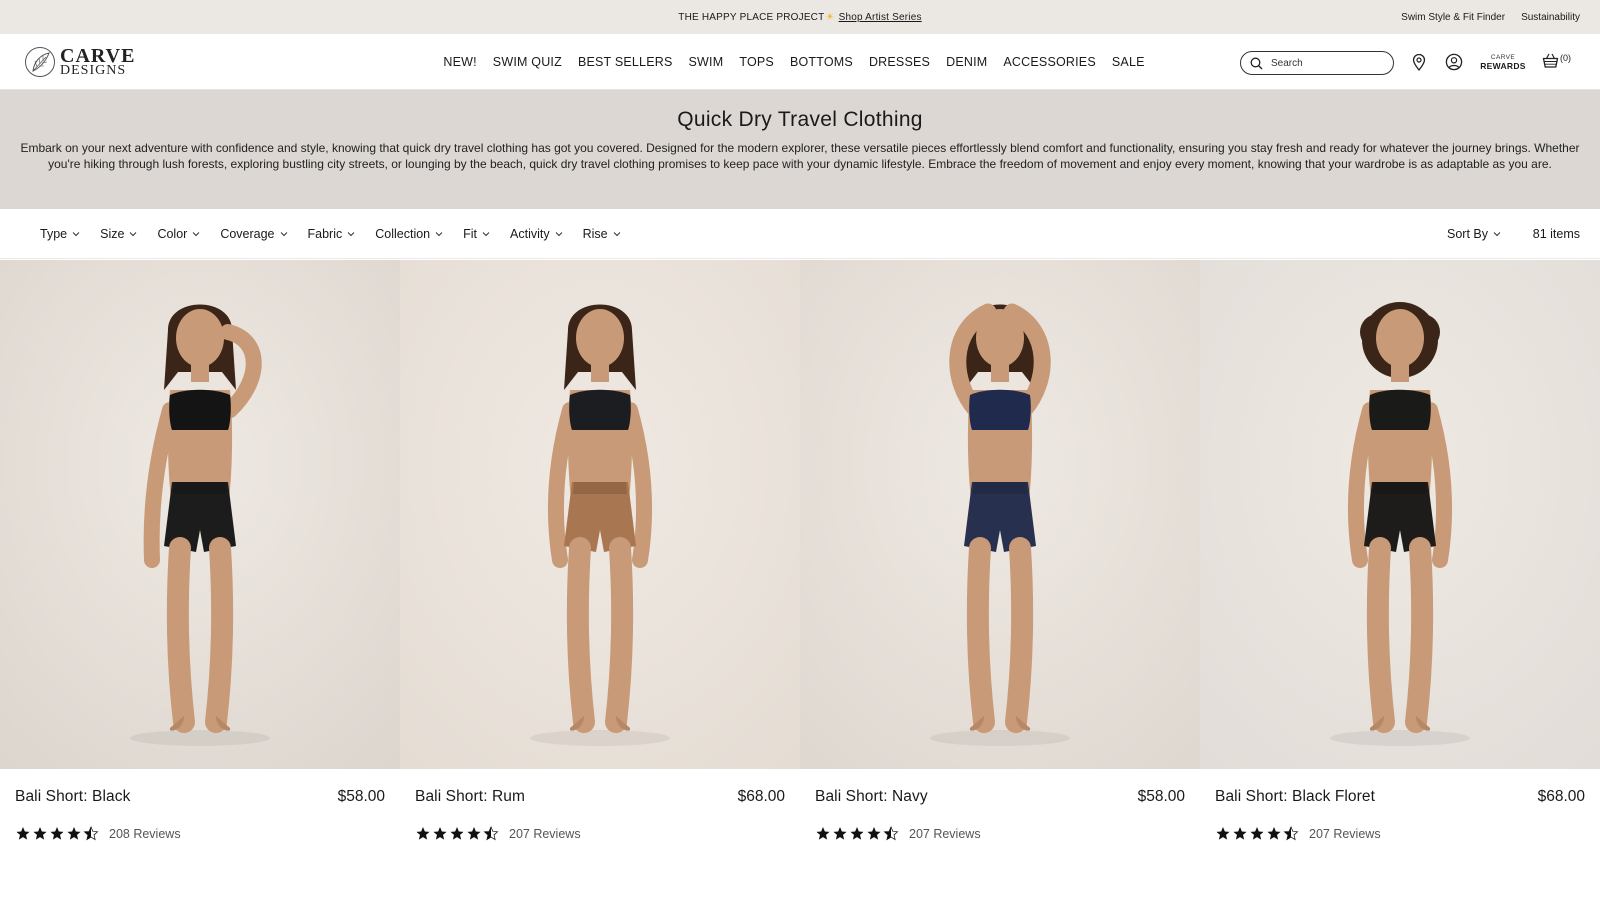  I want to click on filter-collection: Collection, so click(409, 234).